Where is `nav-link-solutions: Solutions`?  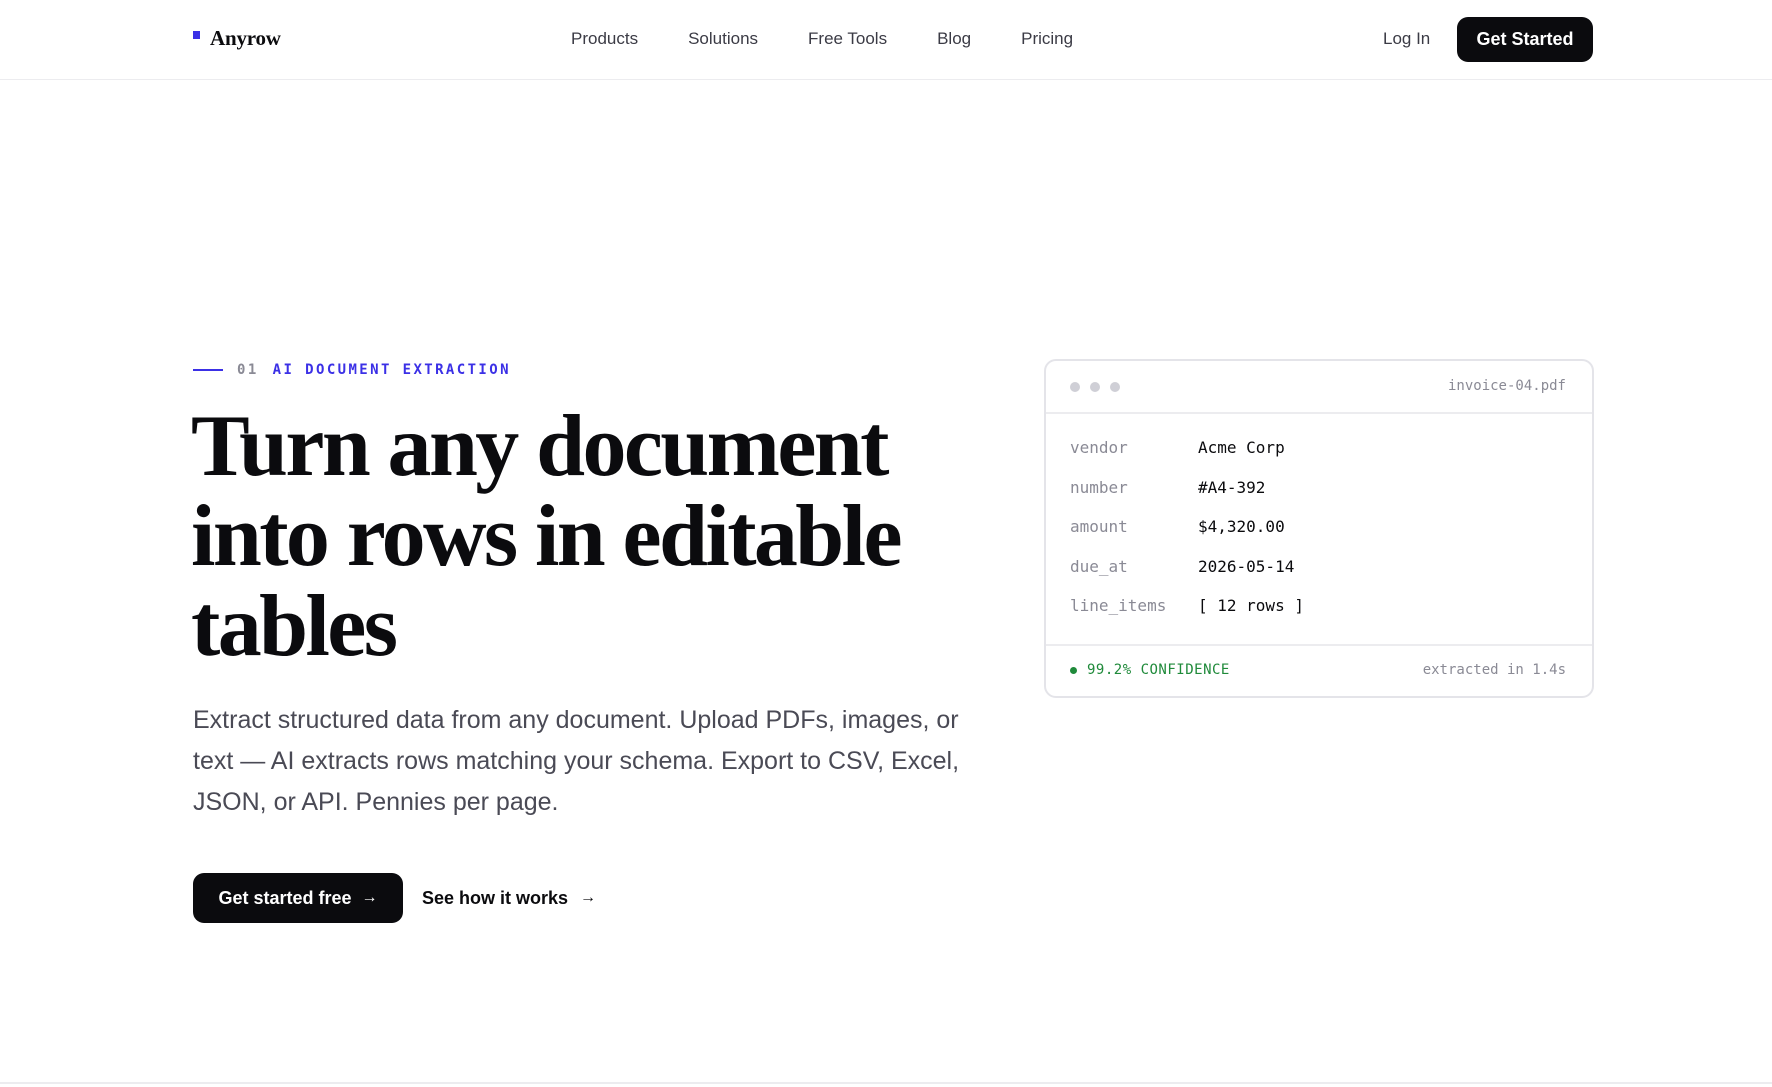 nav-link-solutions: Solutions is located at coordinates (723, 39).